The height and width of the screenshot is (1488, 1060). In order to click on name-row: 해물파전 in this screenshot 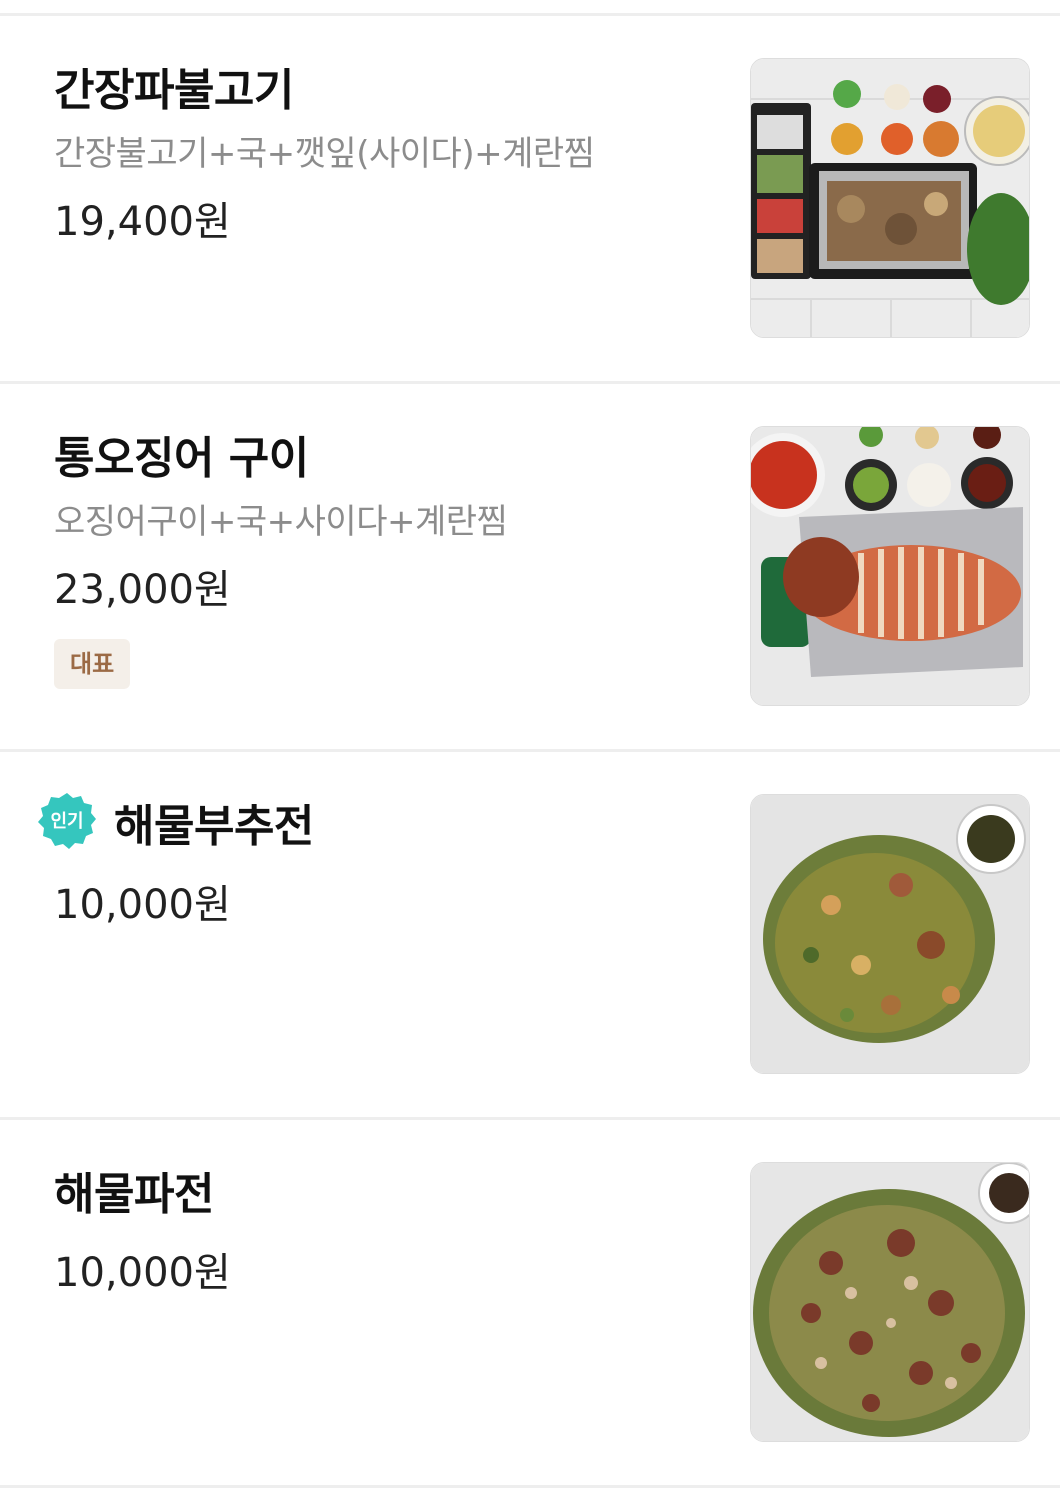, I will do `click(384, 1190)`.